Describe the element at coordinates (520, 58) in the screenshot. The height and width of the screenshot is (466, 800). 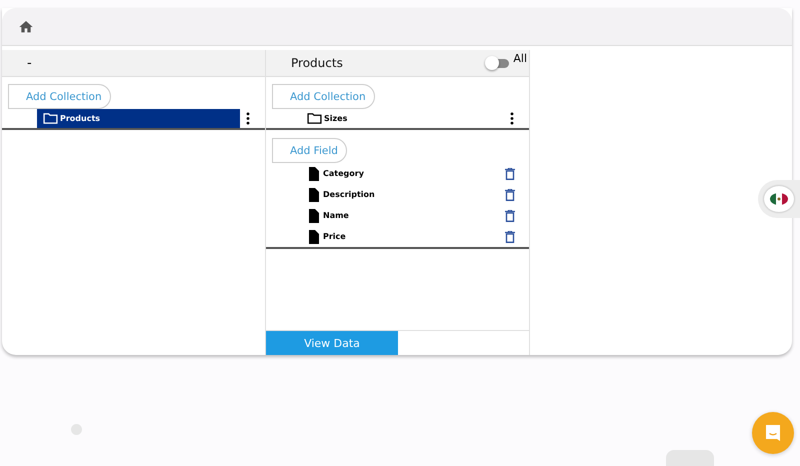
I see `toggle-label: All` at that location.